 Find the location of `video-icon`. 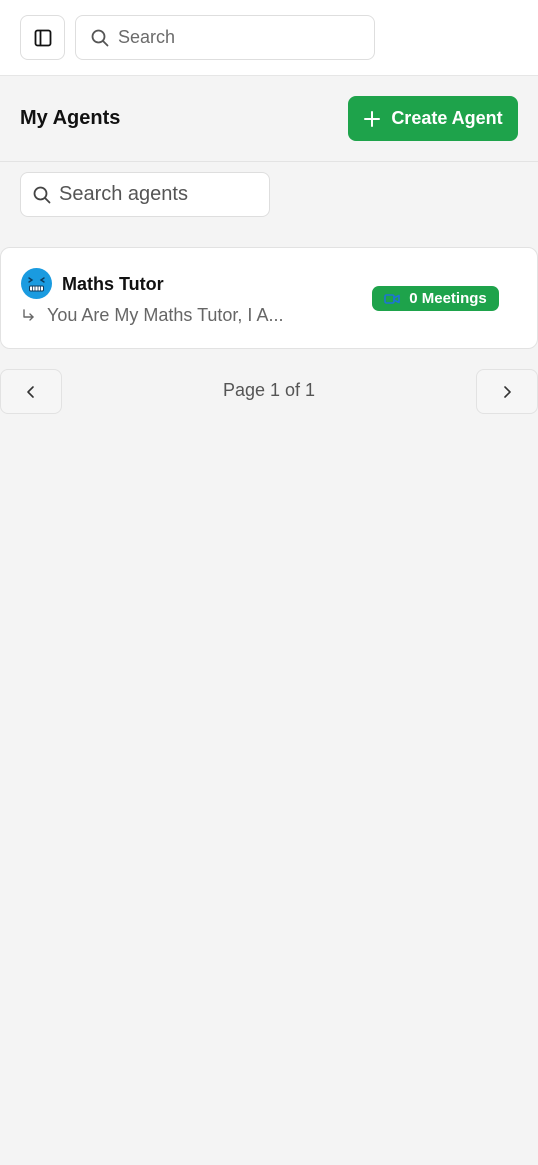

video-icon is located at coordinates (392, 299).